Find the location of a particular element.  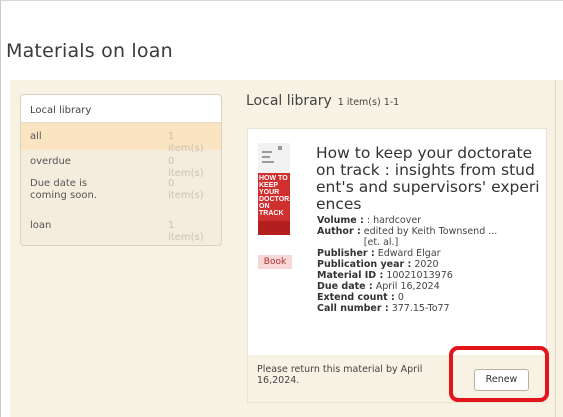

detail-publication-year: Publication year : 2020 is located at coordinates (429, 264).